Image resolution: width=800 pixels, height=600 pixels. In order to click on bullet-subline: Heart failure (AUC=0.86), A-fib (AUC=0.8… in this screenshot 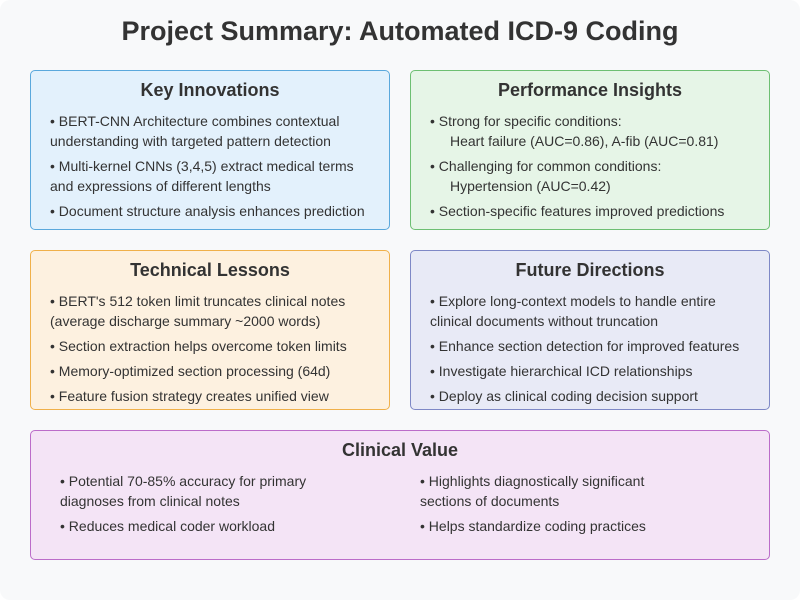, I will do `click(584, 141)`.